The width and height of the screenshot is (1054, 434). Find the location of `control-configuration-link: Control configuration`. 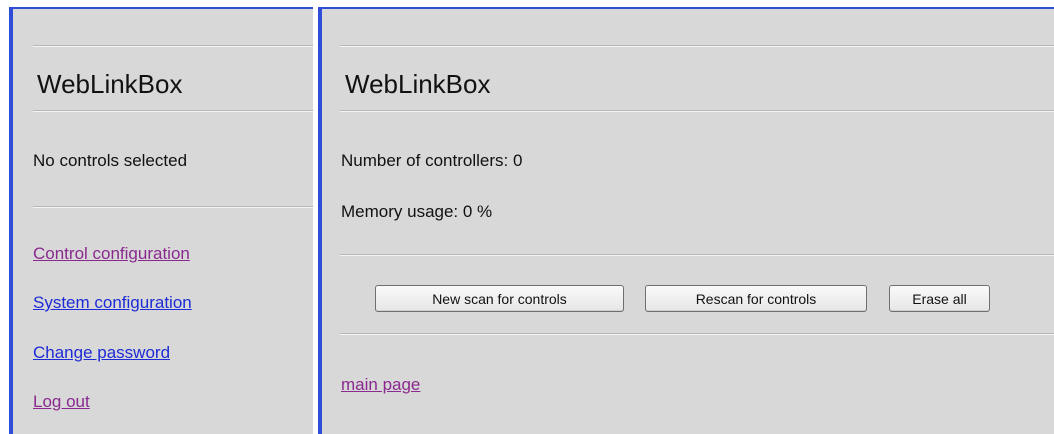

control-configuration-link: Control configuration is located at coordinates (111, 254).